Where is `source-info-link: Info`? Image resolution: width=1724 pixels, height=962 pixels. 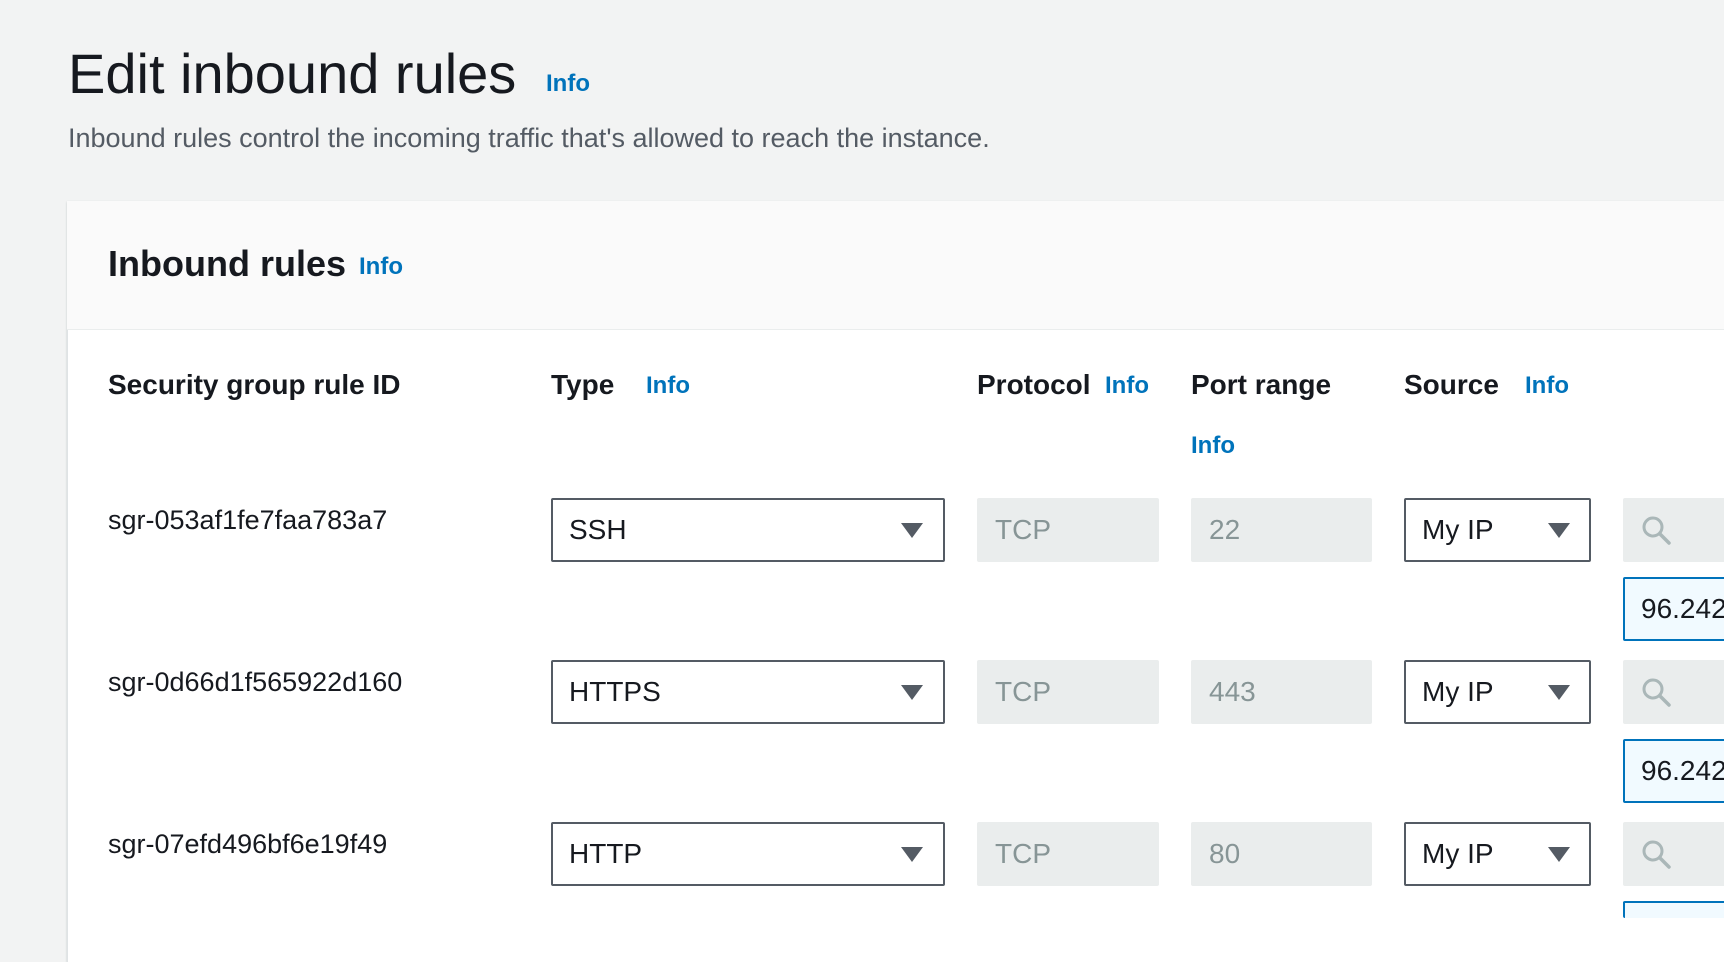
source-info-link: Info is located at coordinates (1547, 386).